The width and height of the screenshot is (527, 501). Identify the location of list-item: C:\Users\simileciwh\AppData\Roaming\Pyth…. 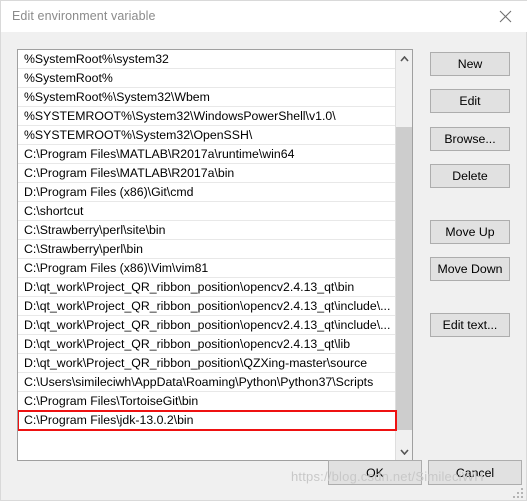
(207, 382).